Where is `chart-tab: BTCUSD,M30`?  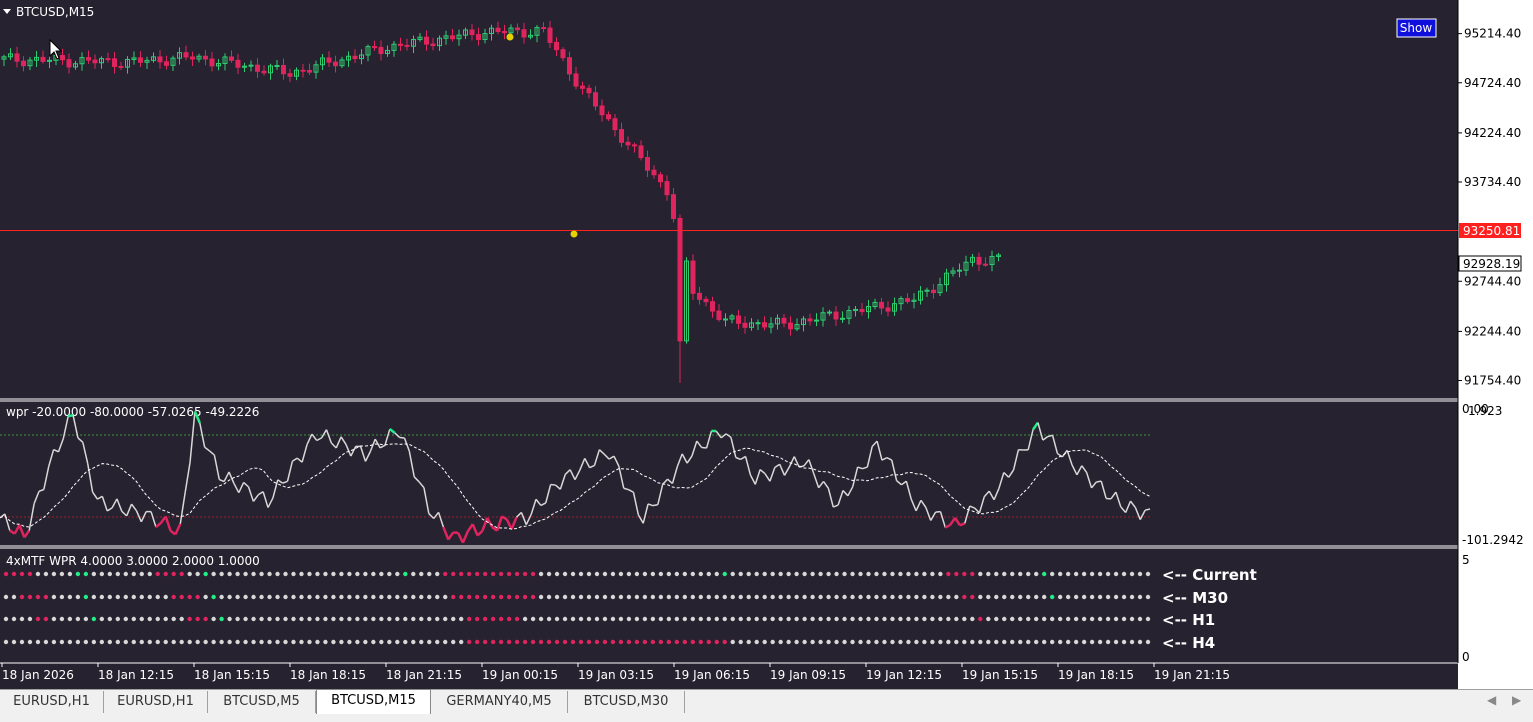 chart-tab: BTCUSD,M30 is located at coordinates (626, 702).